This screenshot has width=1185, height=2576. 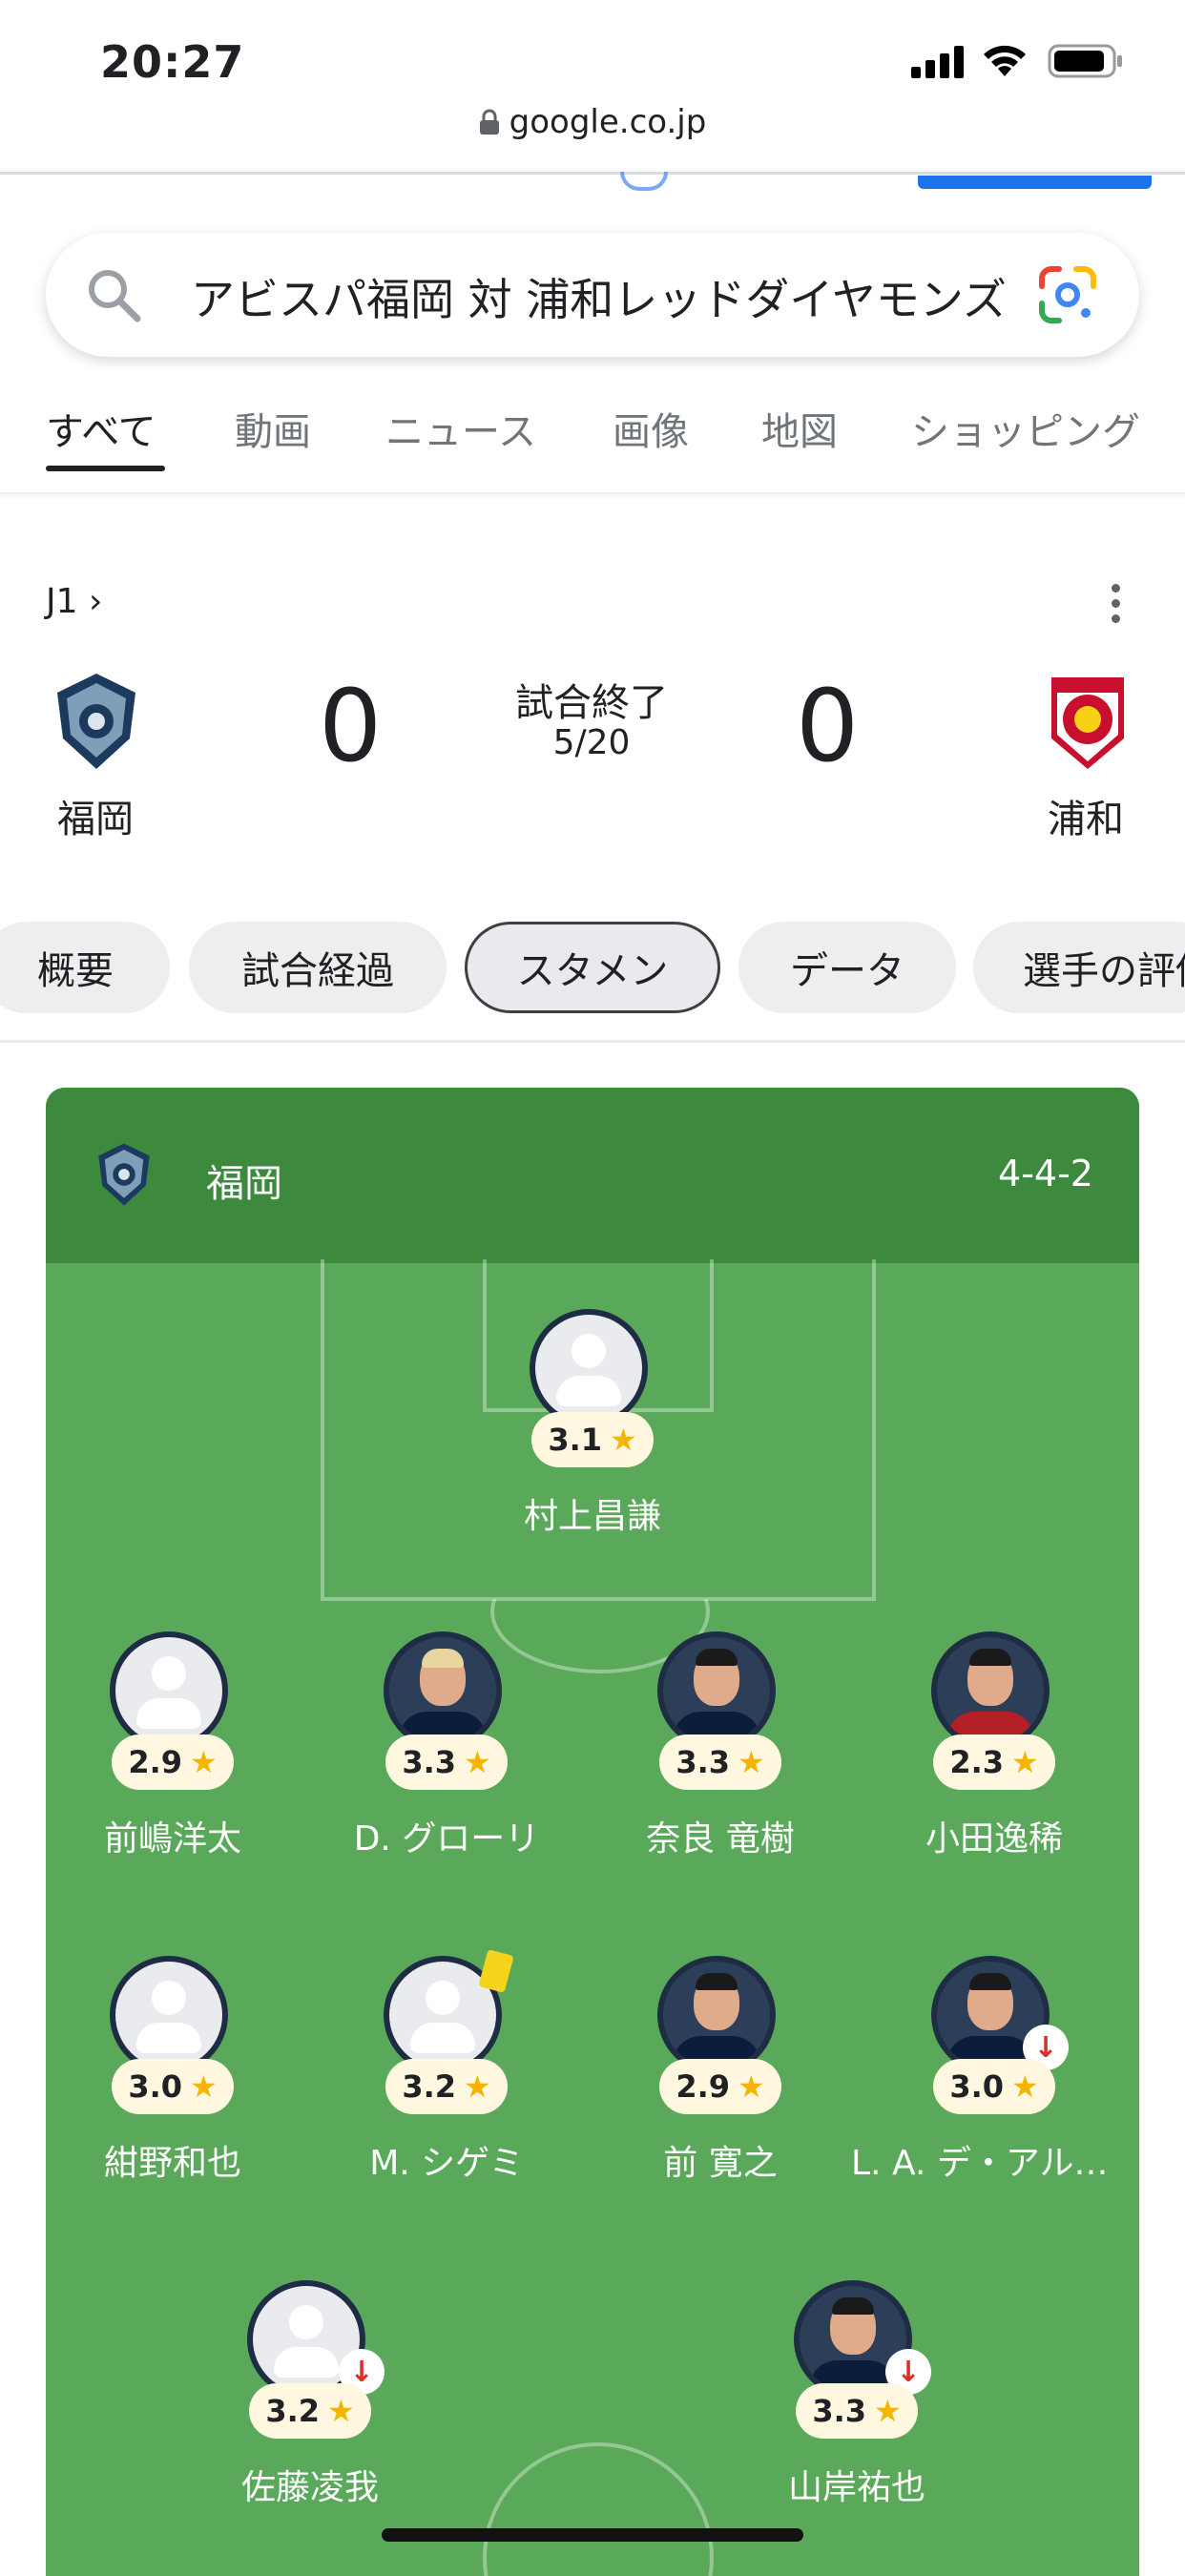 I want to click on away-score: 0, so click(x=828, y=726).